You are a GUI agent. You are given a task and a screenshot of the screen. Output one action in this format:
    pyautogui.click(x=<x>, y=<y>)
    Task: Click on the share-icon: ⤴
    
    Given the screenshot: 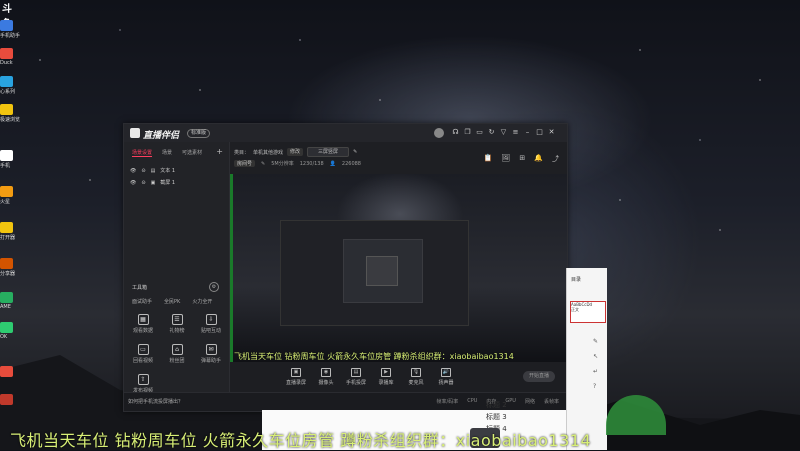 What is the action you would take?
    pyautogui.click(x=555, y=159)
    